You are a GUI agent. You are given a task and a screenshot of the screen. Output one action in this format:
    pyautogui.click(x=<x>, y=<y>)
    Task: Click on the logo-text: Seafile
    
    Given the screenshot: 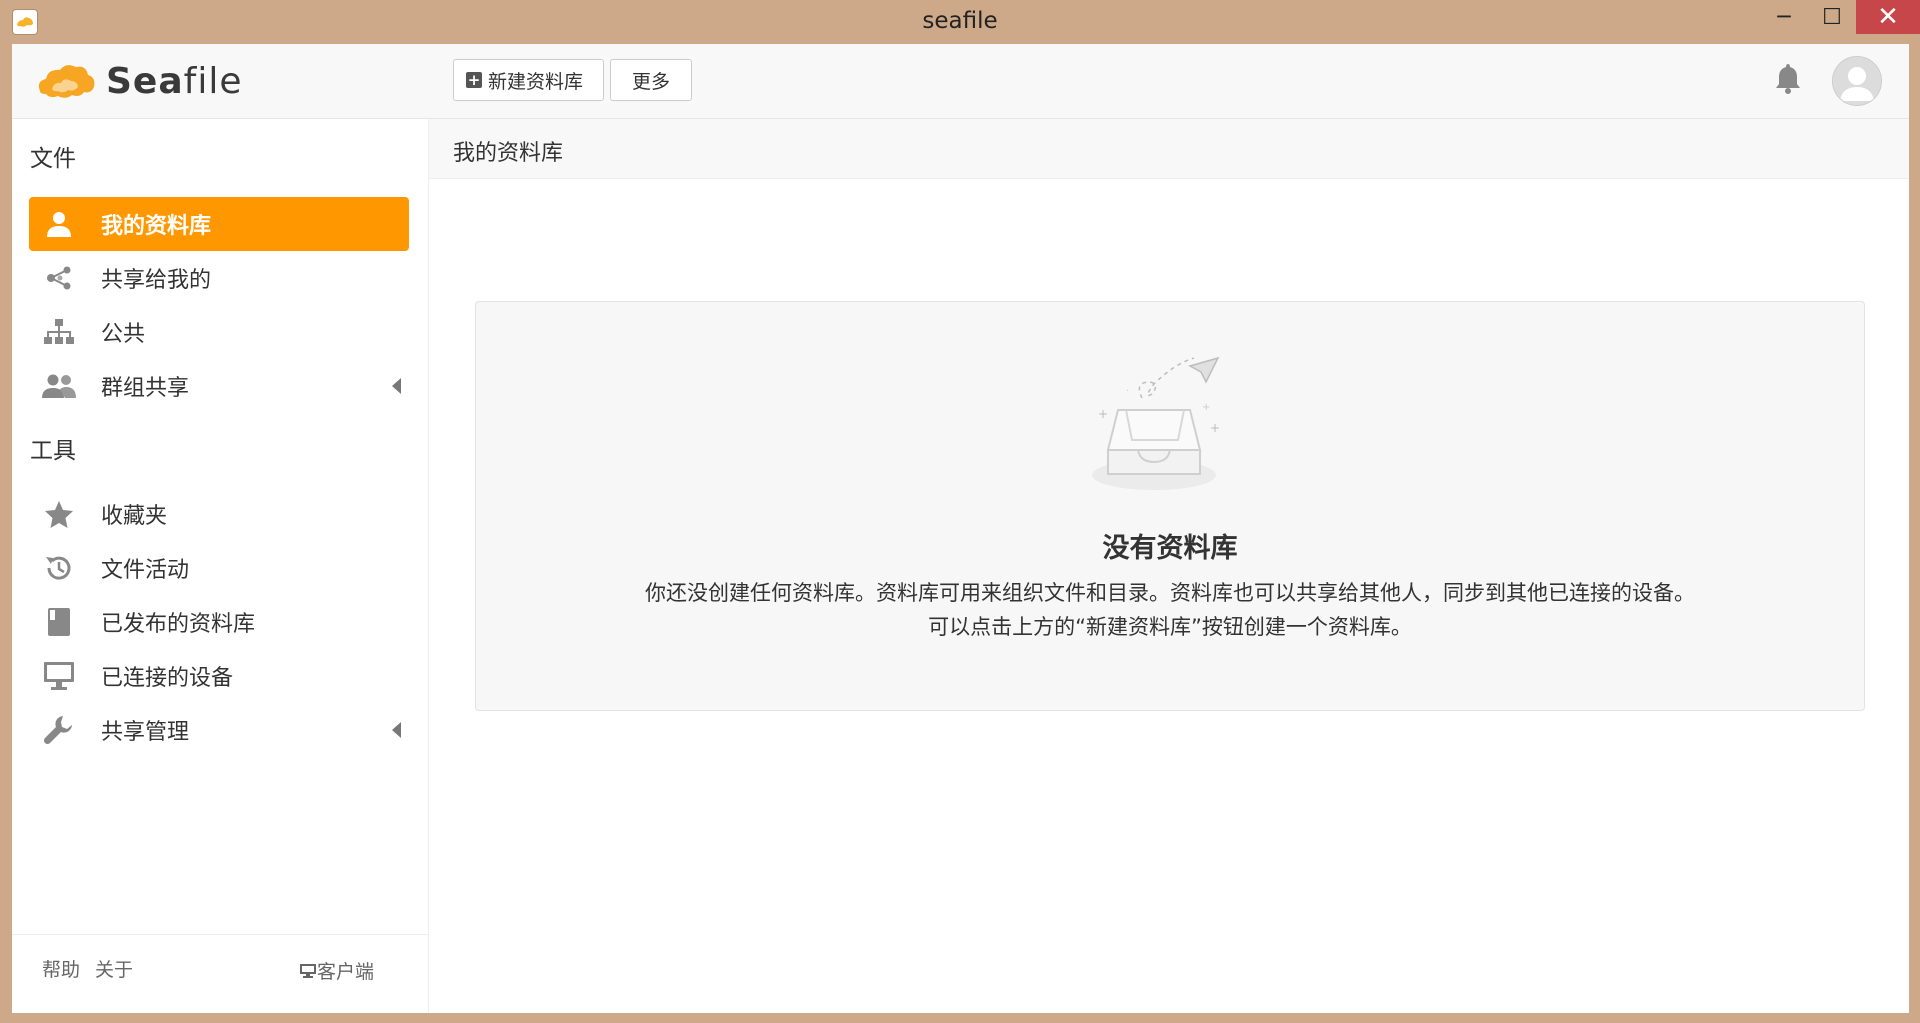 What is the action you would take?
    pyautogui.click(x=174, y=81)
    